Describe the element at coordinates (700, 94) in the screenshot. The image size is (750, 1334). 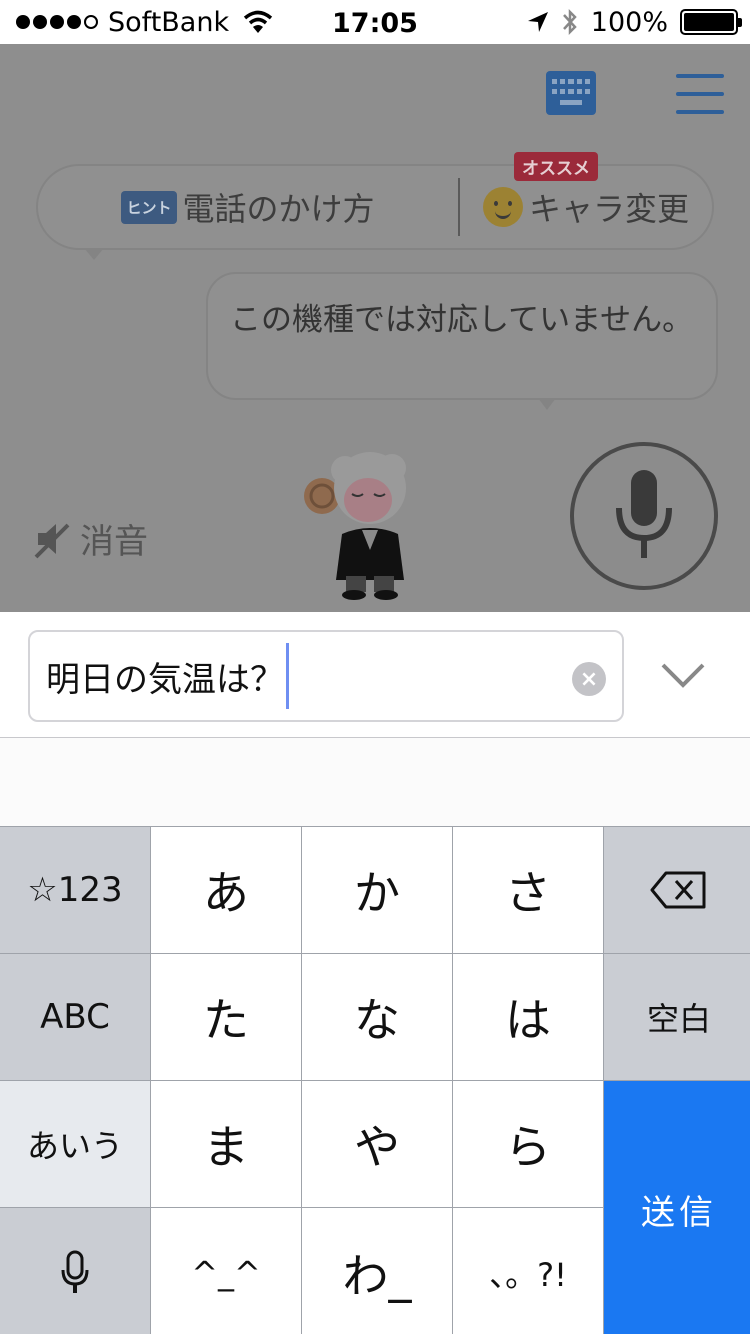
I see `hamburger-menu-icon` at that location.